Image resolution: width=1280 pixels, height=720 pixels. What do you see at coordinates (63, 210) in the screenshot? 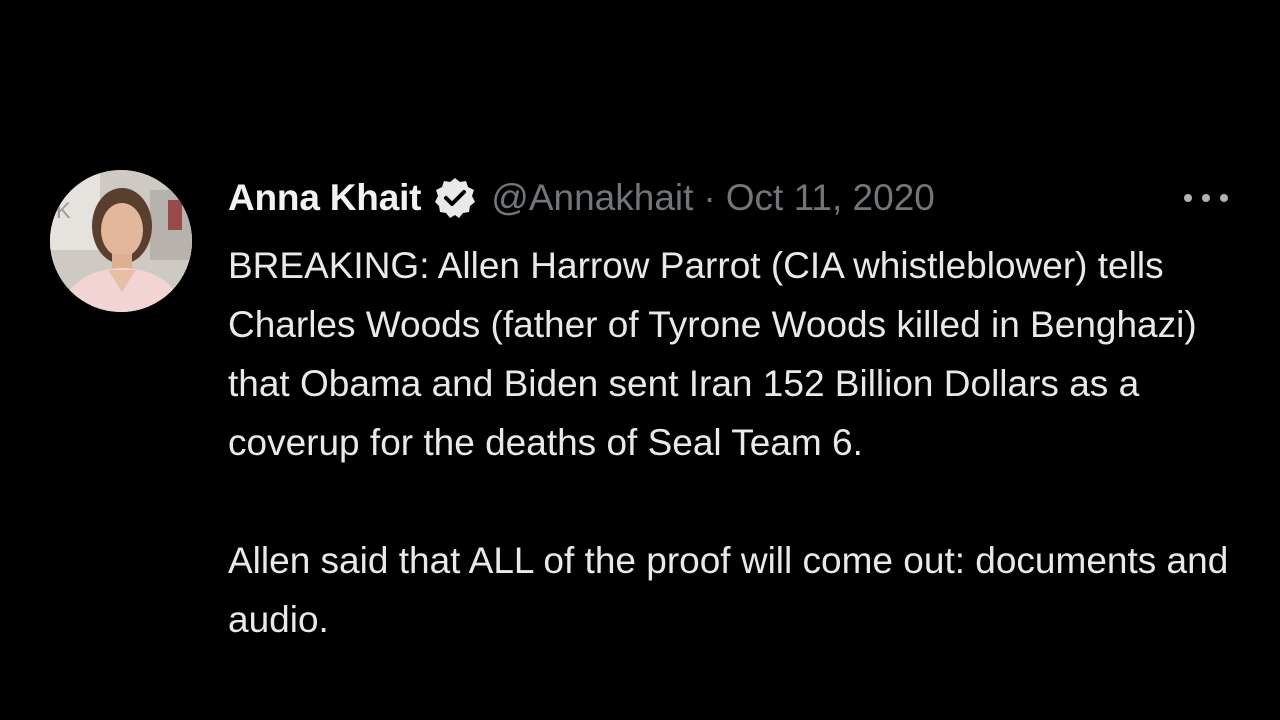
I see `svg-text: K` at bounding box center [63, 210].